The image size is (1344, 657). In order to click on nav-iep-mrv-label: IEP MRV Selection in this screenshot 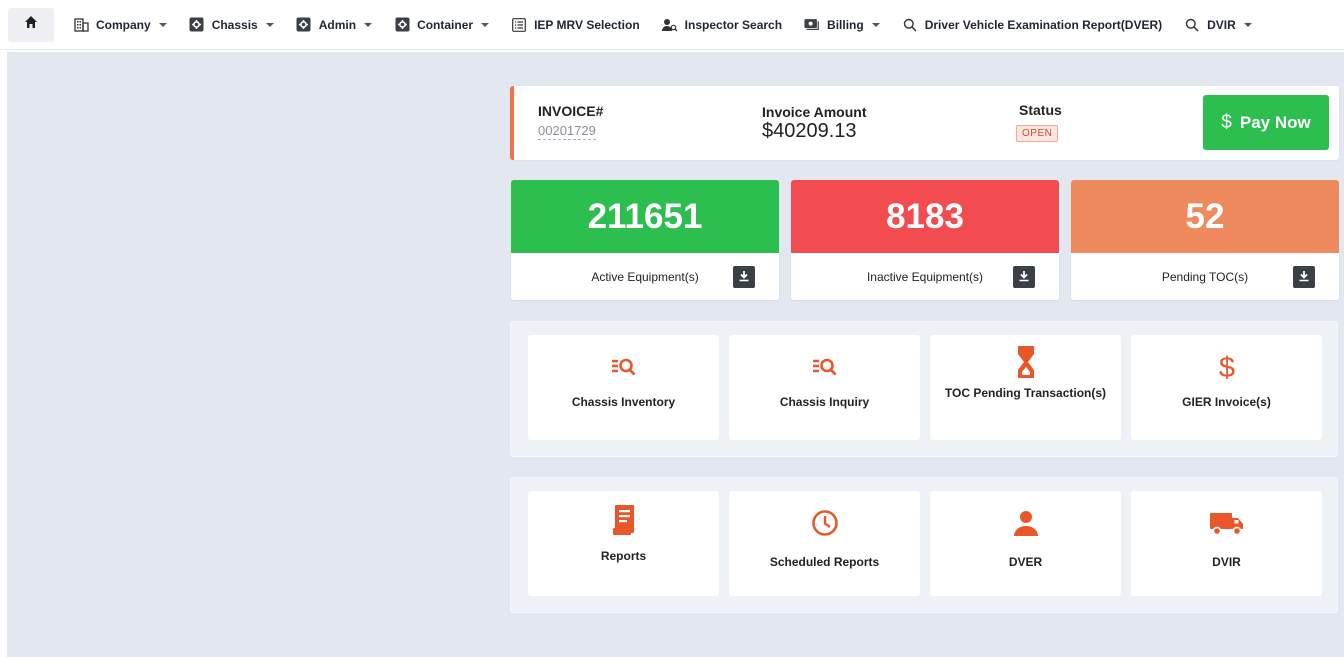, I will do `click(587, 24)`.